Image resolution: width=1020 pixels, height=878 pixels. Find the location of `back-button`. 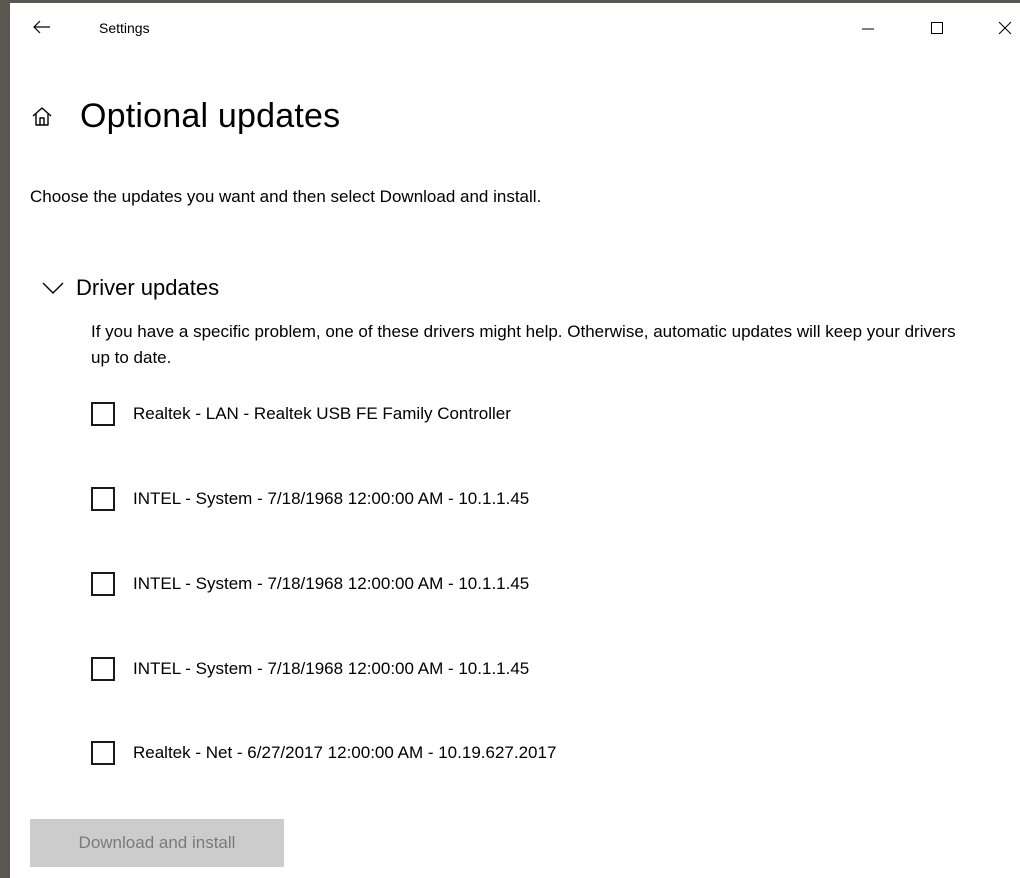

back-button is located at coordinates (42, 27).